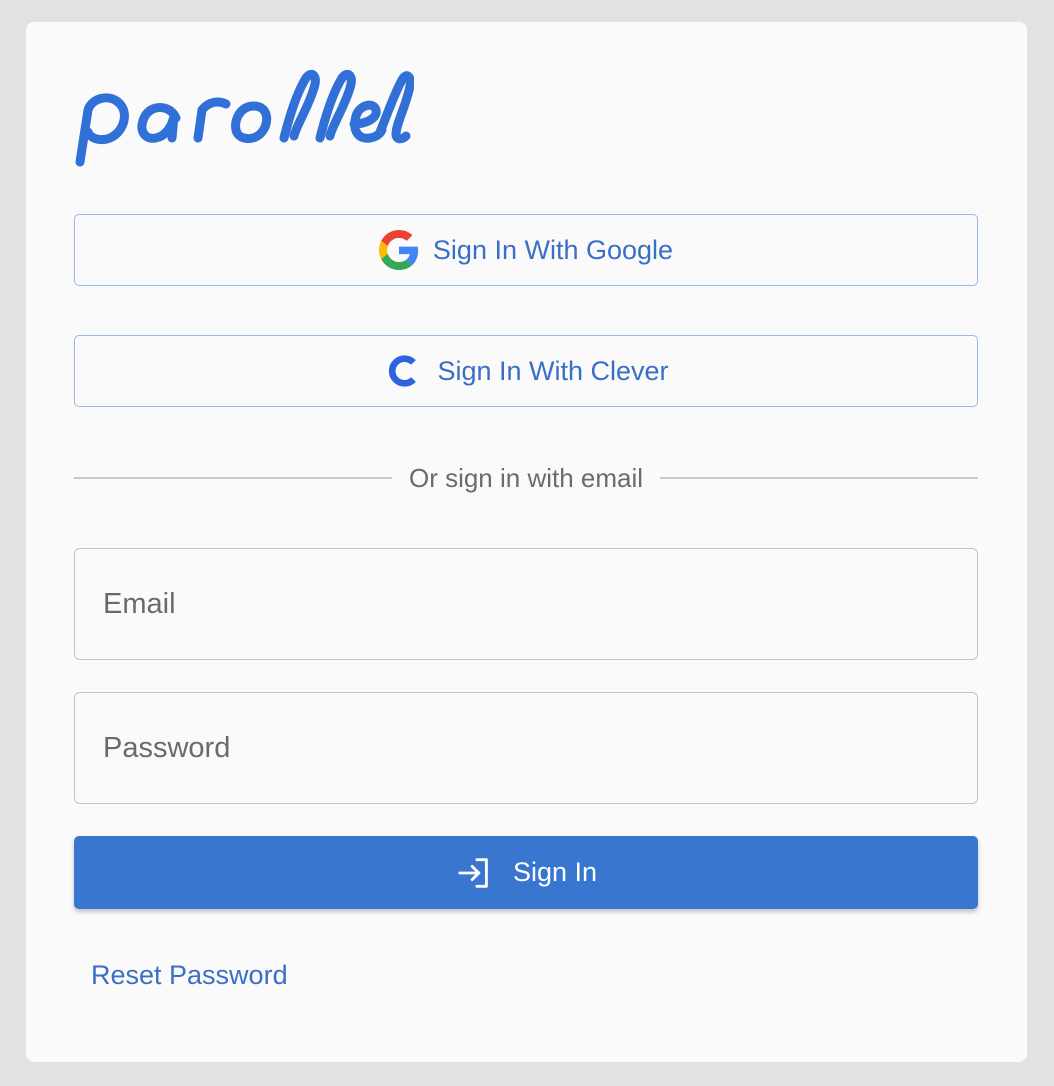 The height and width of the screenshot is (1086, 1054). I want to click on divider-line-left, so click(233, 478).